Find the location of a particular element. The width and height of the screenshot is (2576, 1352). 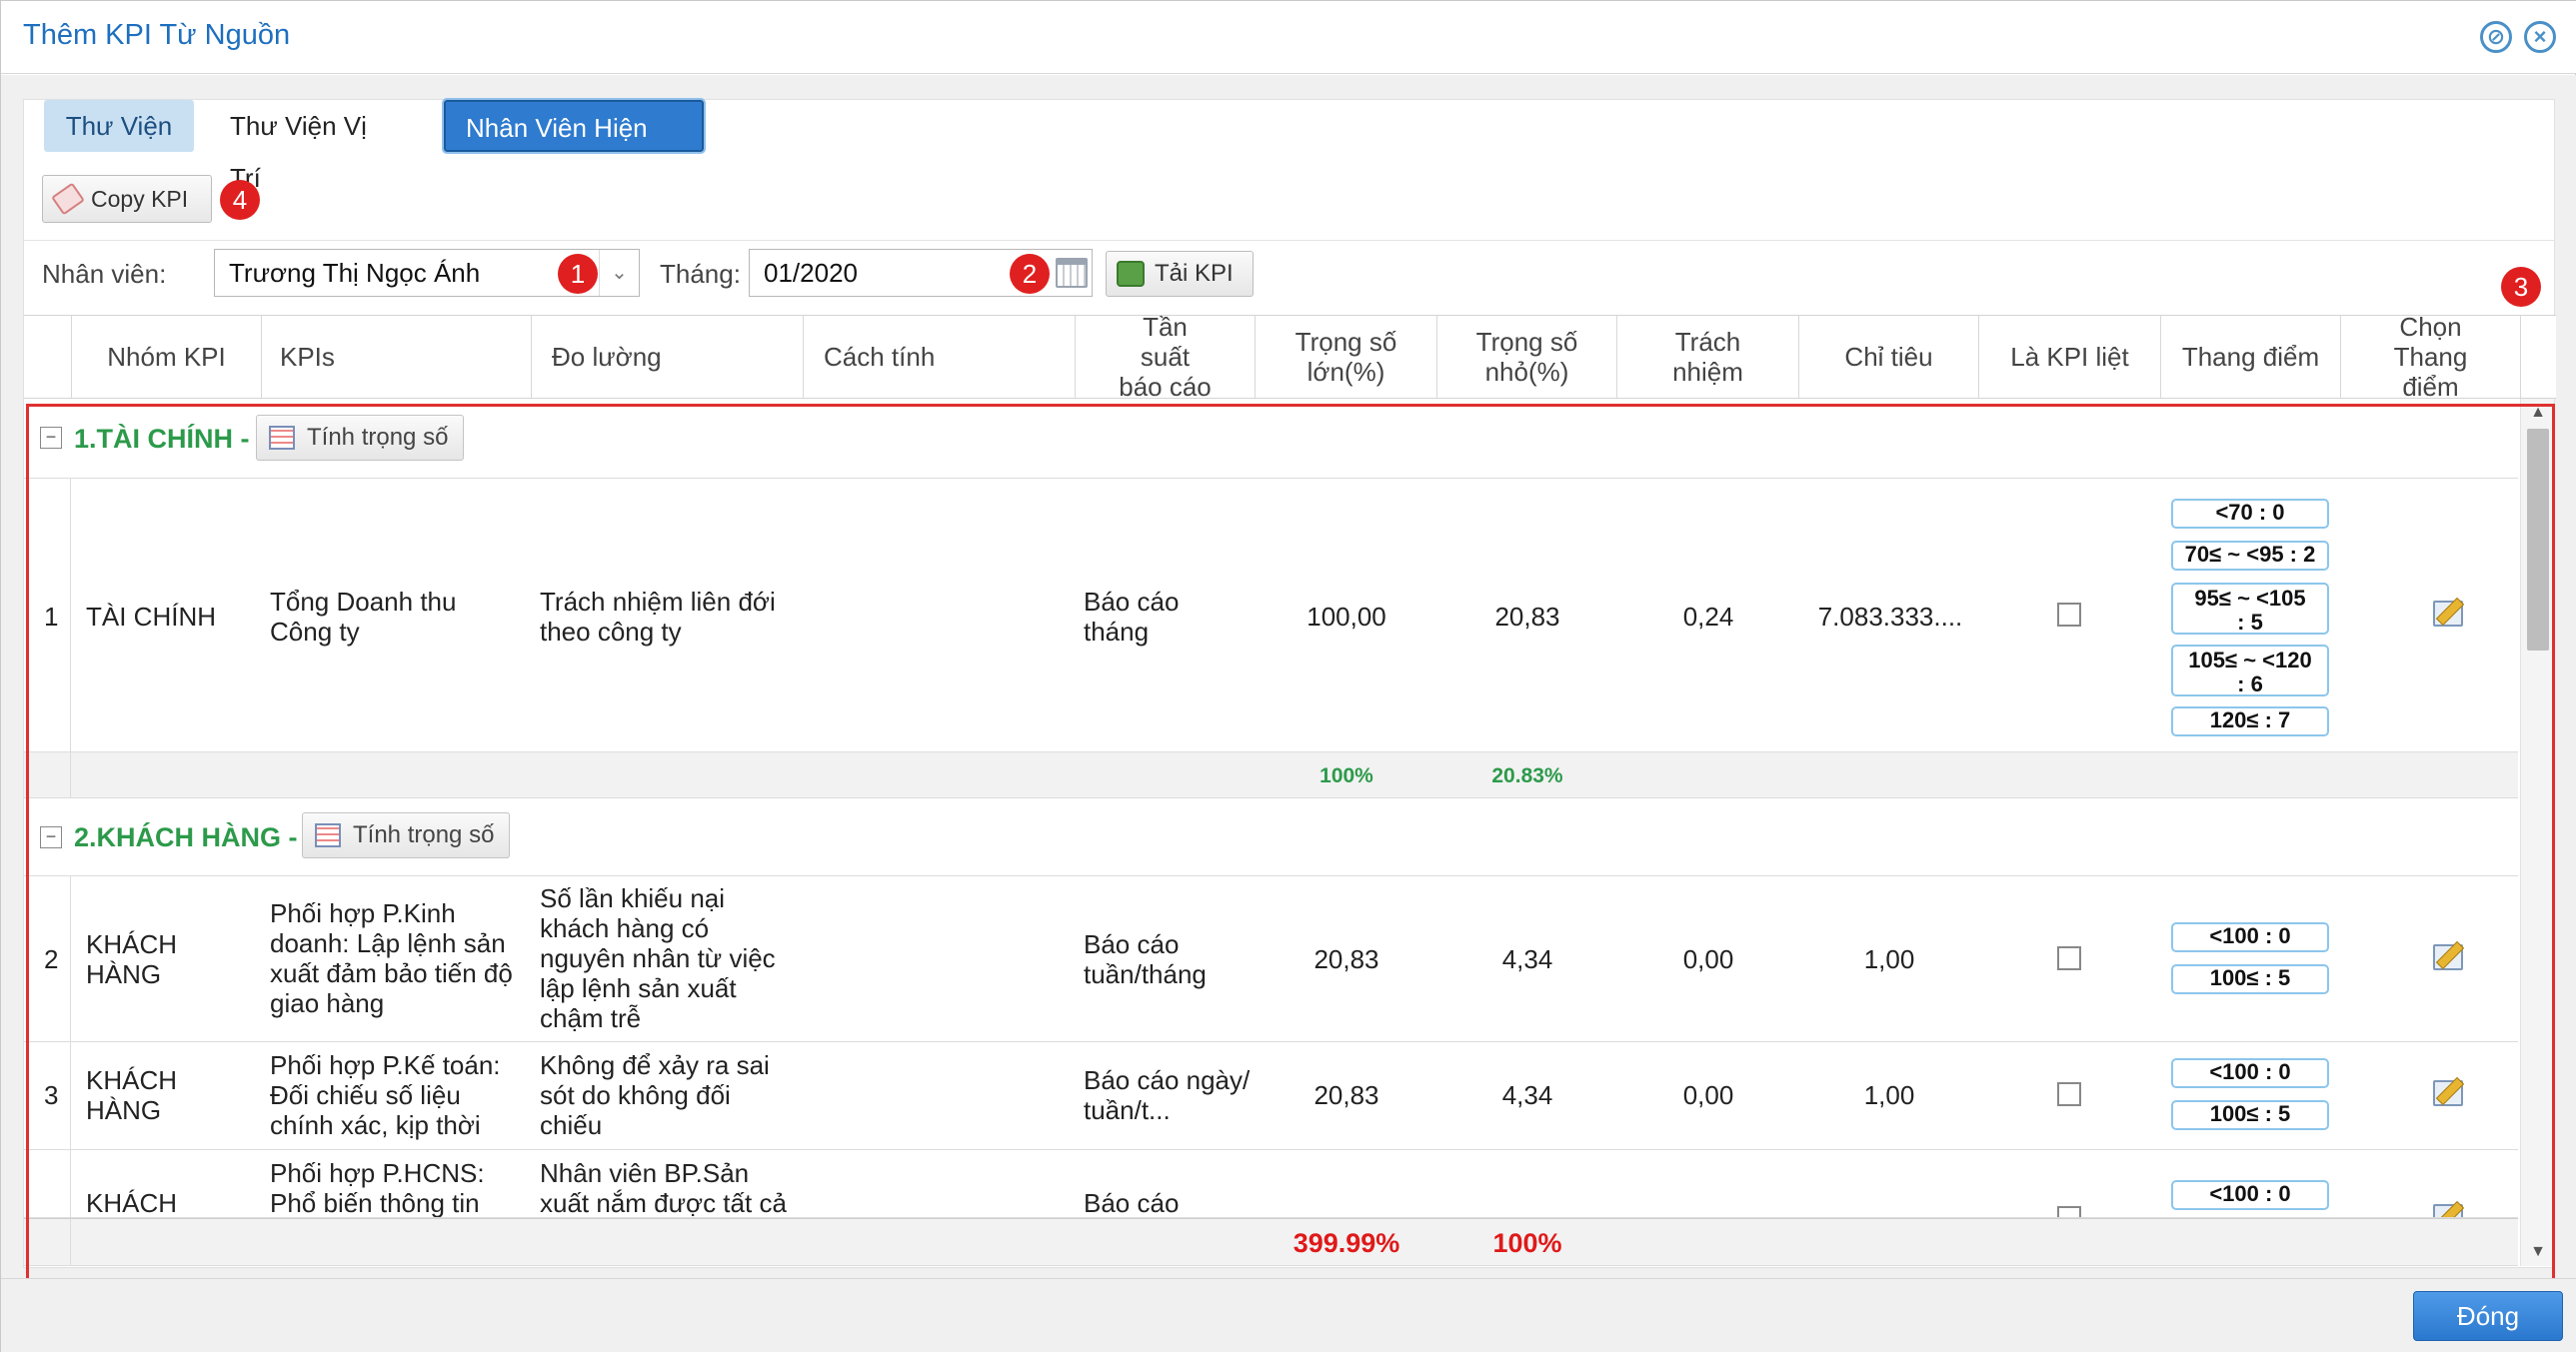

frequency-cell: Báo cáo tháng is located at coordinates (1132, 617).